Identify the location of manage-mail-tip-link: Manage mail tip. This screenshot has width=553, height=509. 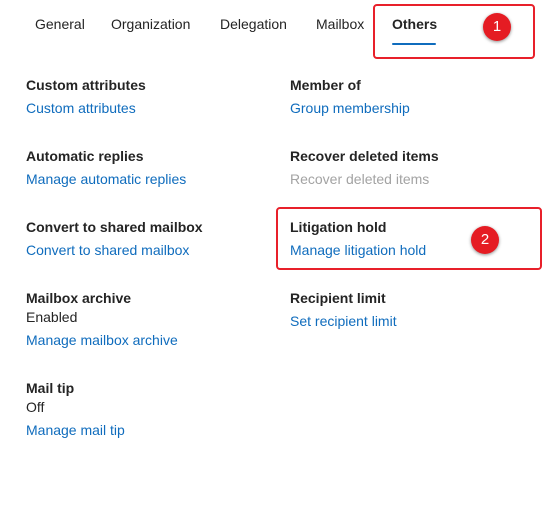
(75, 430).